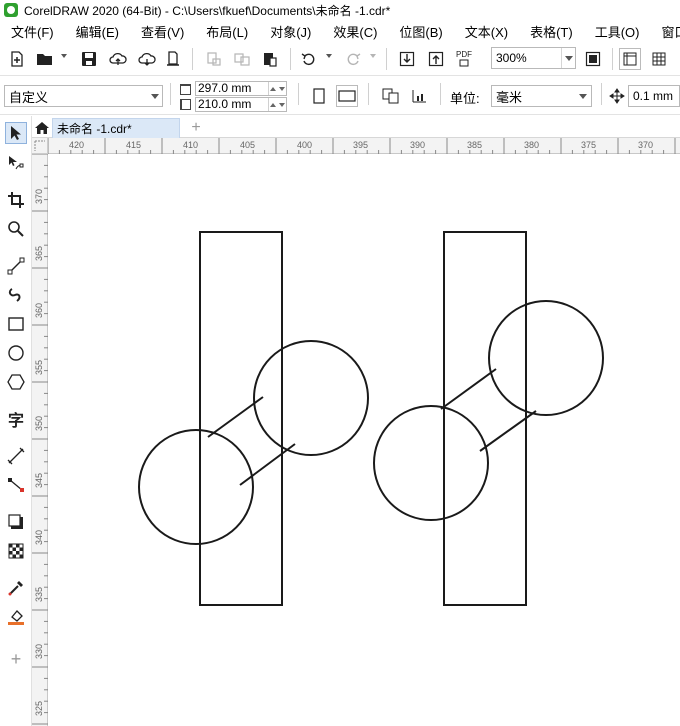  Describe the element at coordinates (353, 59) in the screenshot. I see `redo-icon` at that location.